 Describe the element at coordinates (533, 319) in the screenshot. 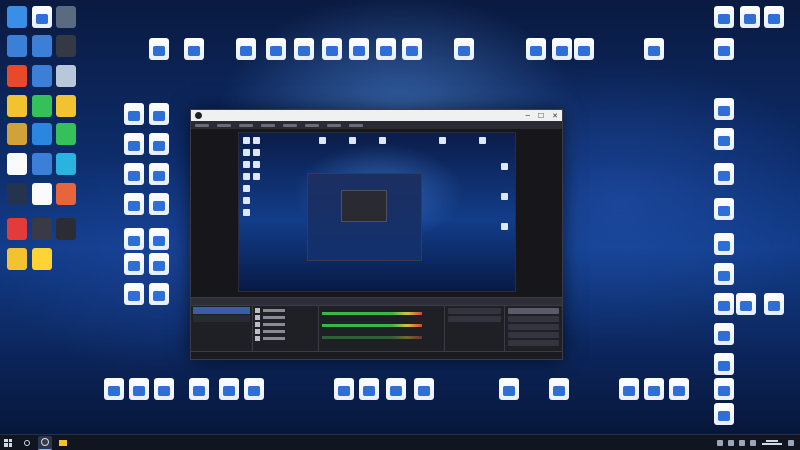

I see `start-recording-button` at that location.